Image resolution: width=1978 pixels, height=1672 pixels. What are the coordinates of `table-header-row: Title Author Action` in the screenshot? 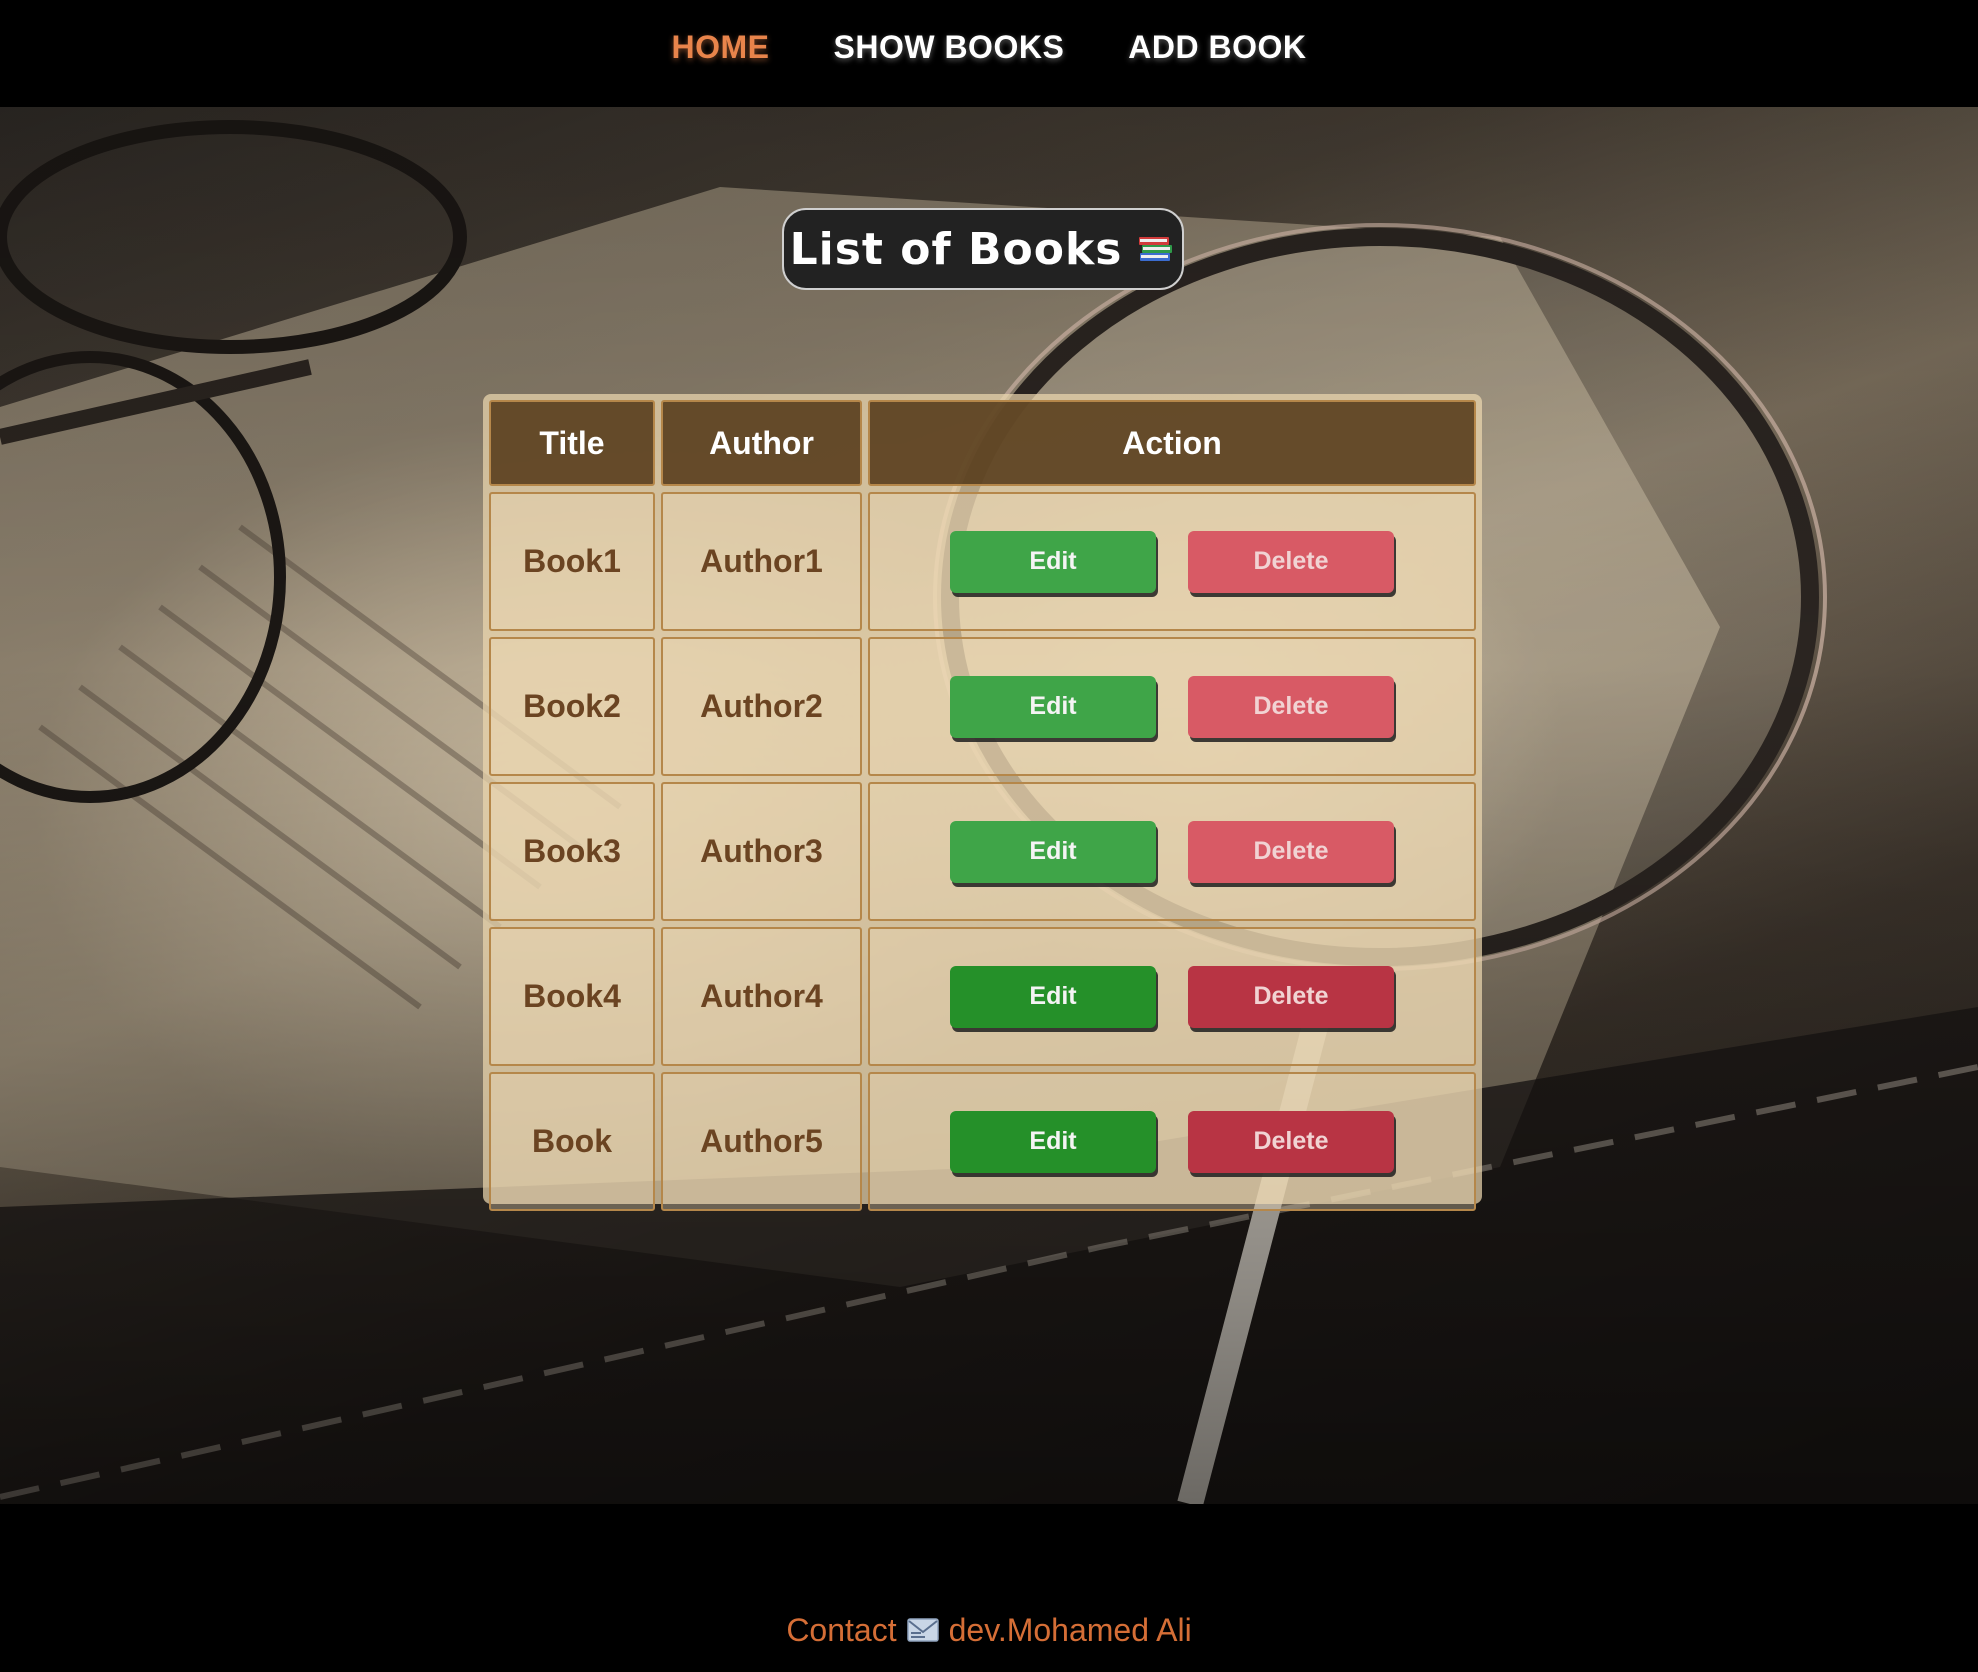 It's located at (982, 443).